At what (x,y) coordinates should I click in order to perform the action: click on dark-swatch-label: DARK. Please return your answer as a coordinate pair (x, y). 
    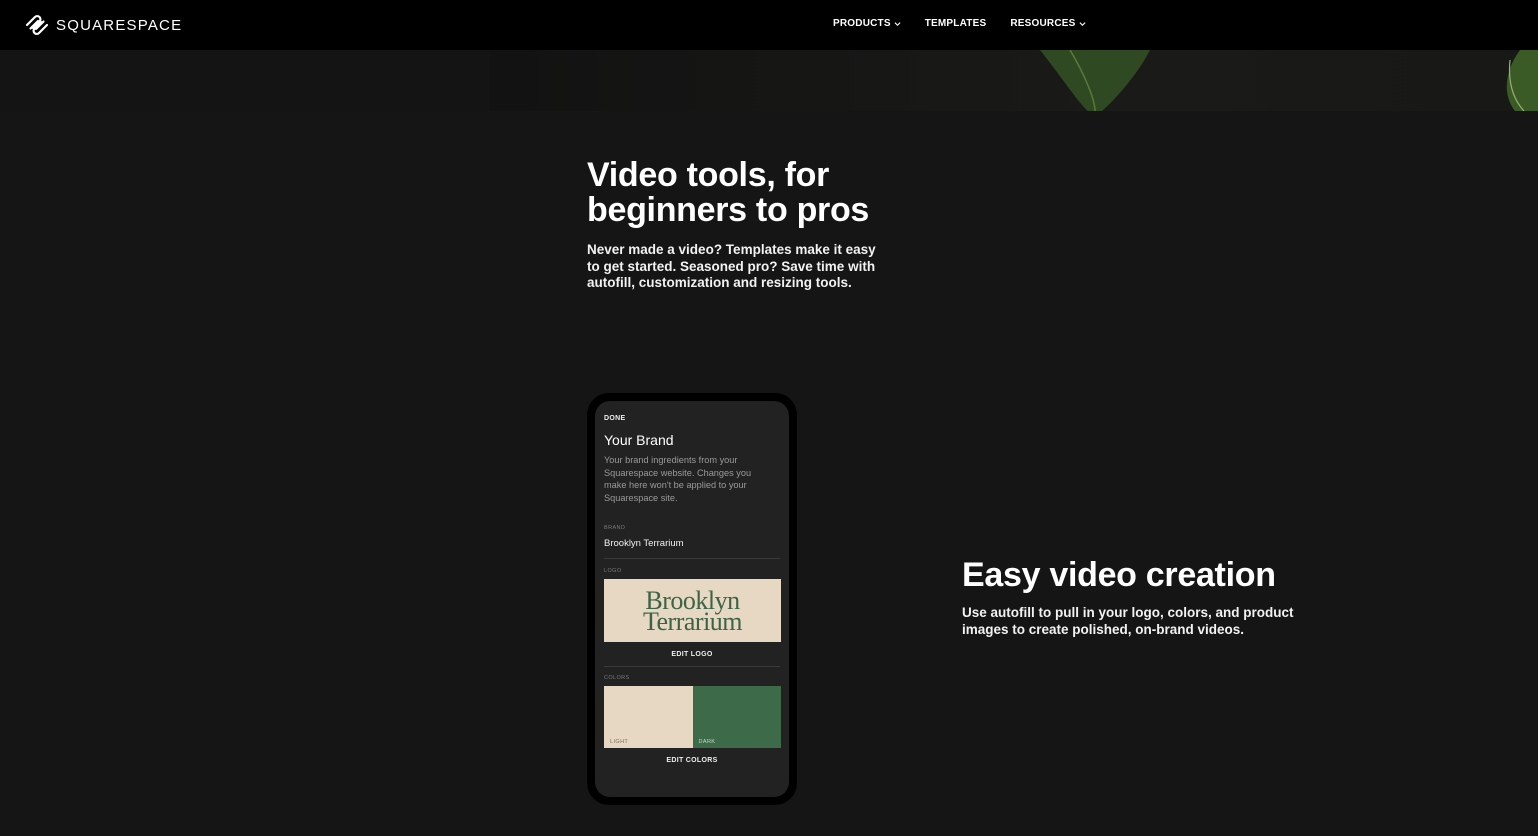
    Looking at the image, I should click on (707, 742).